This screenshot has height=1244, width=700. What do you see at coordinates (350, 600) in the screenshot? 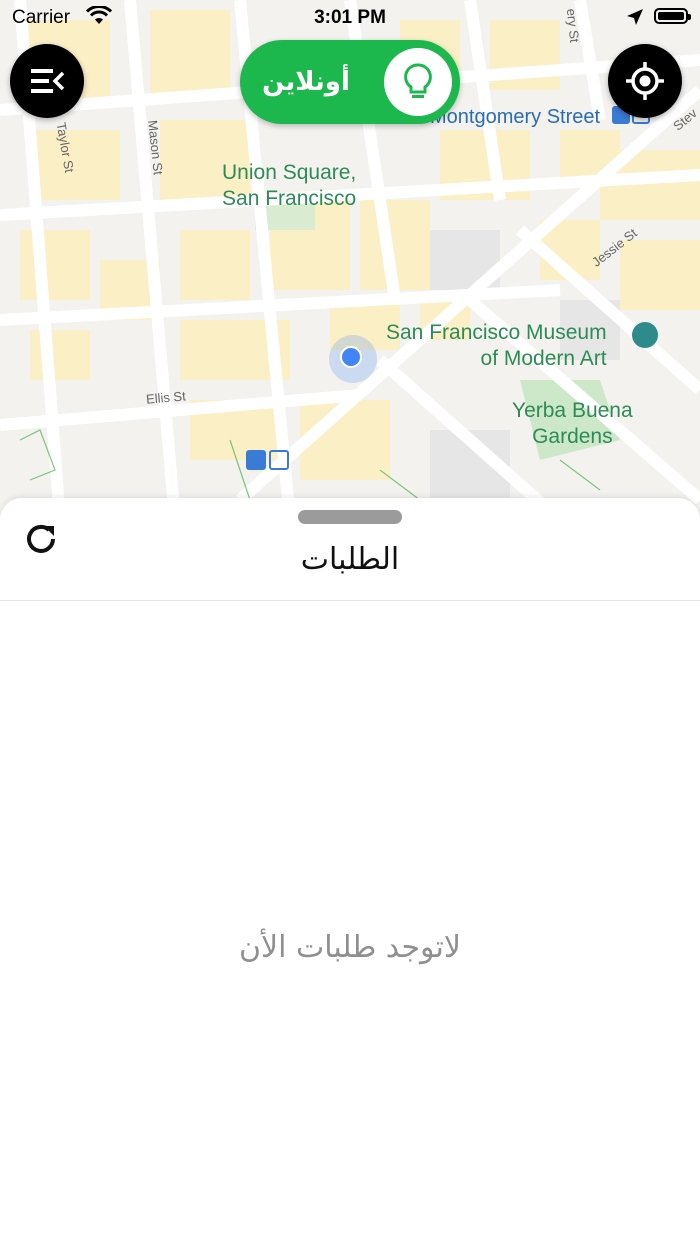
I see `sheet-divider` at bounding box center [350, 600].